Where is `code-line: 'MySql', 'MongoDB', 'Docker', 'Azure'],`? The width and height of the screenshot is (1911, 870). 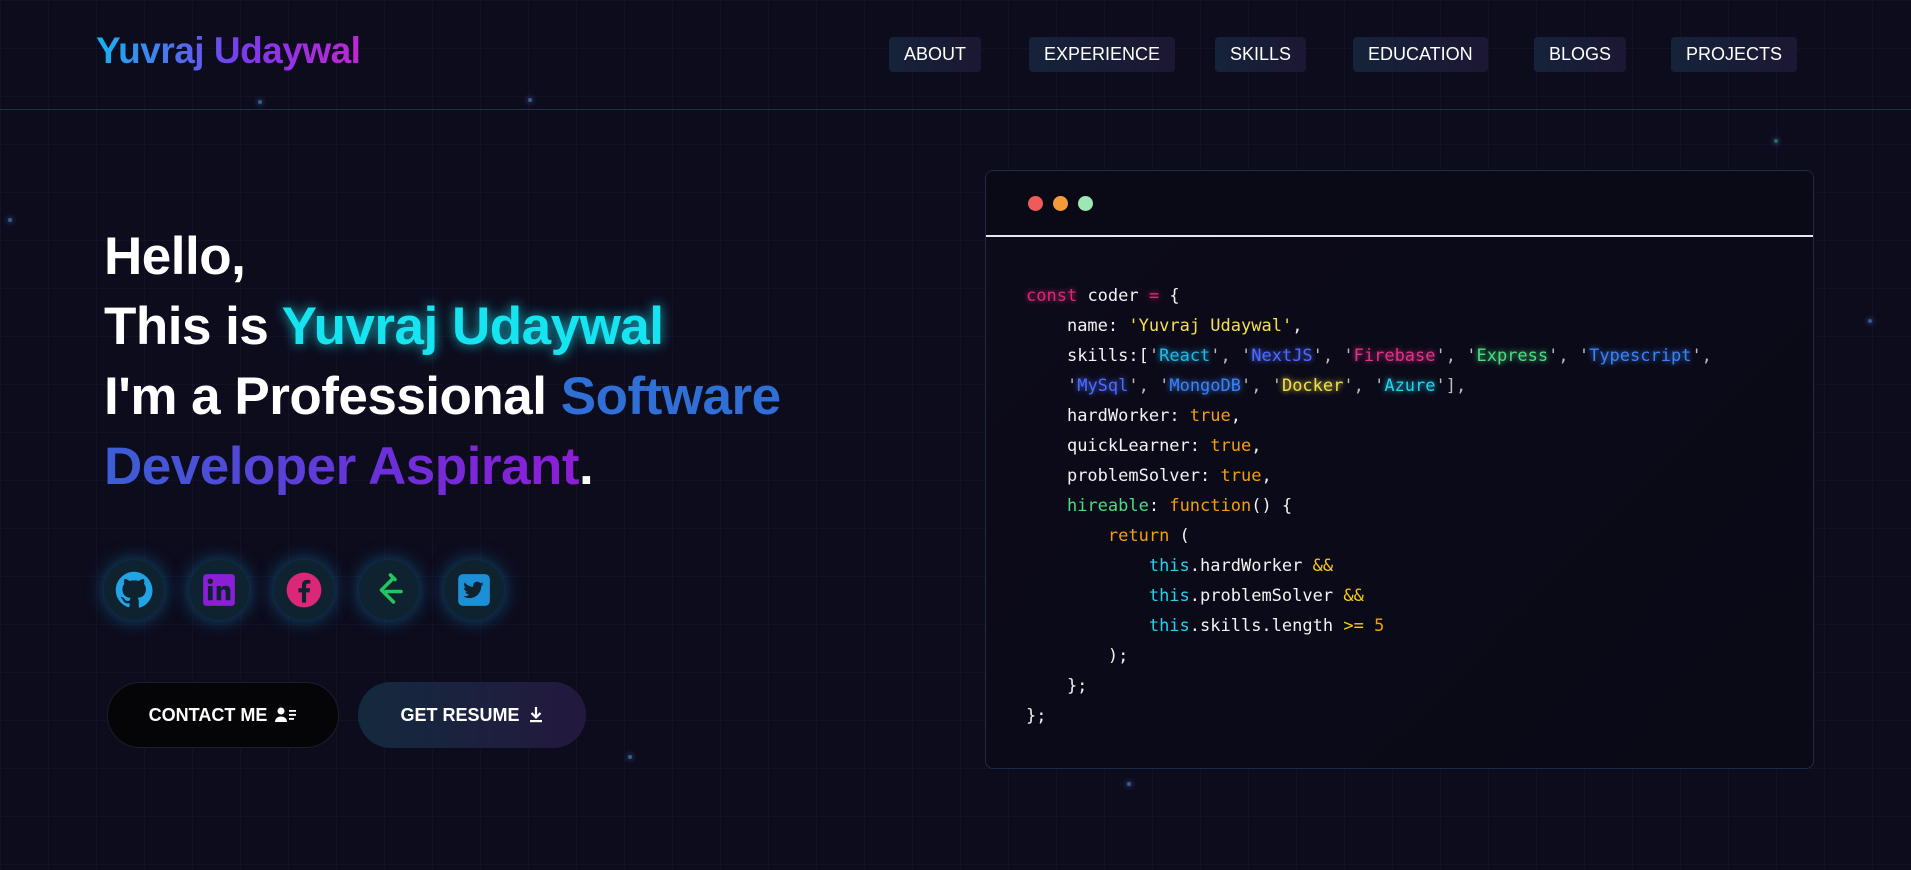 code-line: 'MySql', 'MongoDB', 'Docker', 'Azure'], is located at coordinates (1266, 386).